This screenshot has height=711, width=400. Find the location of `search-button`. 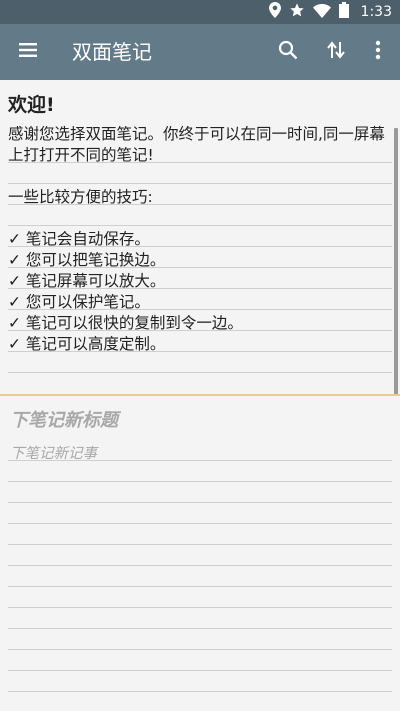

search-button is located at coordinates (288, 52).